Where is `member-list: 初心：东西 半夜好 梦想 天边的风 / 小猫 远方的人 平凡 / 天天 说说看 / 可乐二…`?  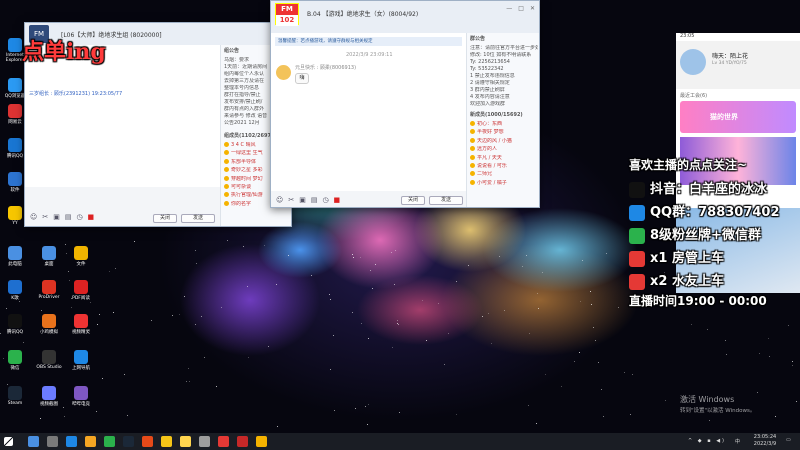
member-list: 初心：东西 半夜好 梦想 天边的风 / 小猫 远方的人 平凡 / 天天 说说看 / 可乐二… is located at coordinates (504, 154).